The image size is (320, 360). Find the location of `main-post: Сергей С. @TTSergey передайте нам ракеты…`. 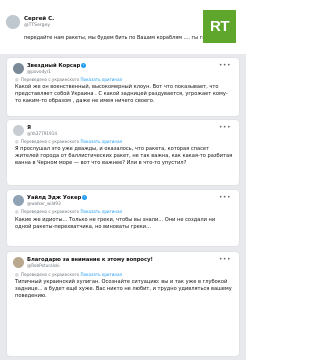

main-post: Сергей С. @TTSergey передайте нам ракеты… is located at coordinates (123, 27).